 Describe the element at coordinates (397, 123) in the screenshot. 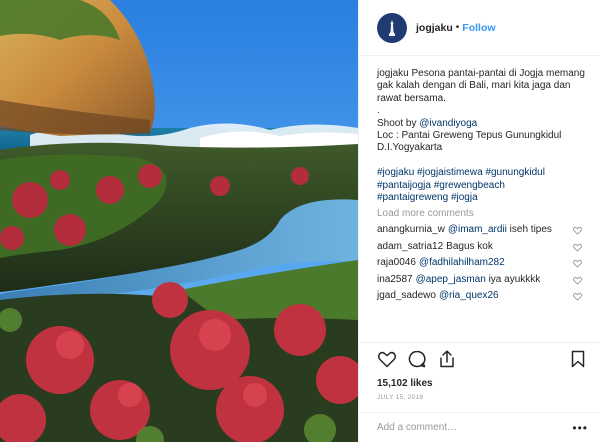

I see `shoot-label: Shoot by` at that location.